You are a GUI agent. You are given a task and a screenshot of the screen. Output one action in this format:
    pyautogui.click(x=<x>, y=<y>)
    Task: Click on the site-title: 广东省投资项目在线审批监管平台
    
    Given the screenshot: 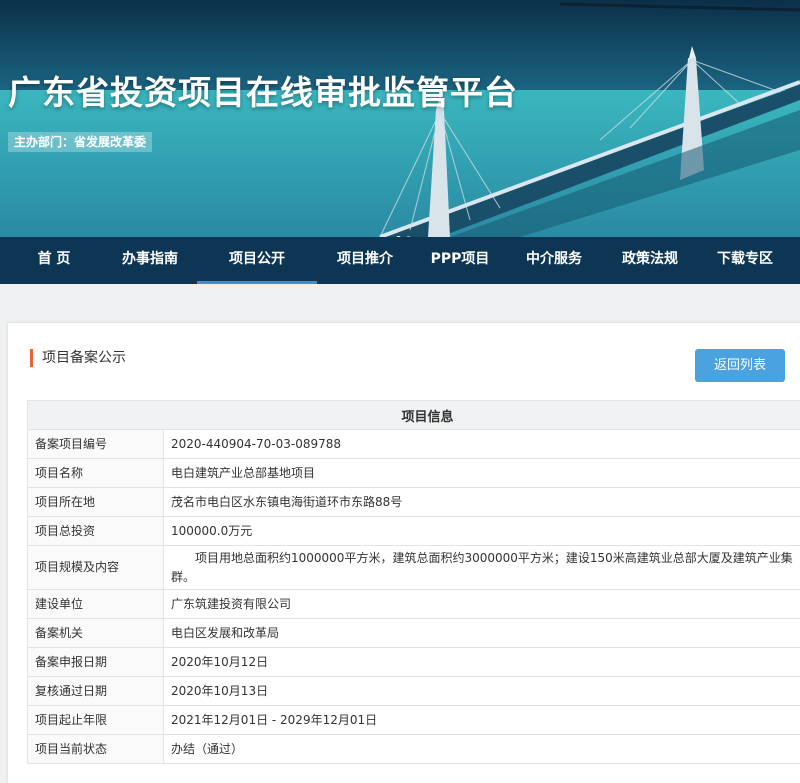 What is the action you would take?
    pyautogui.click(x=263, y=92)
    